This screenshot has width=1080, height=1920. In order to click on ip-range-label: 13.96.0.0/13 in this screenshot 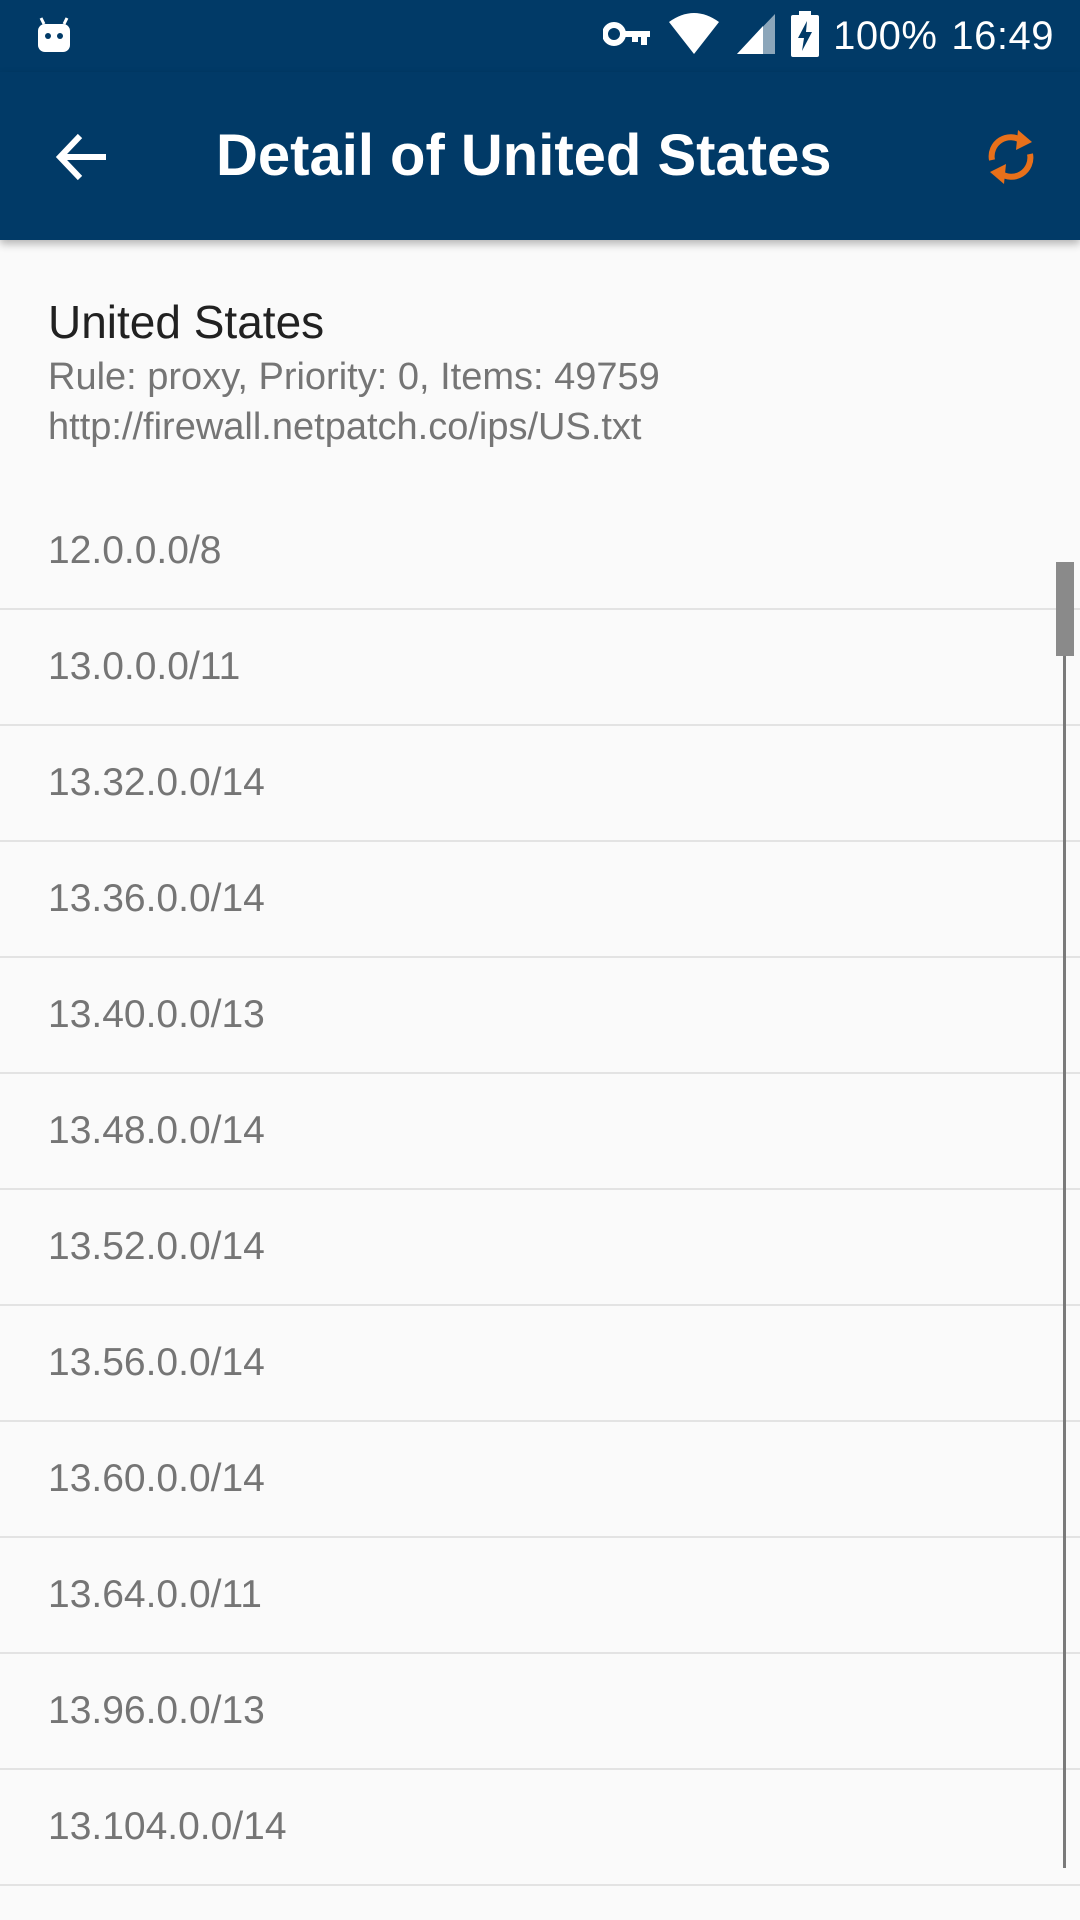, I will do `click(156, 1710)`.